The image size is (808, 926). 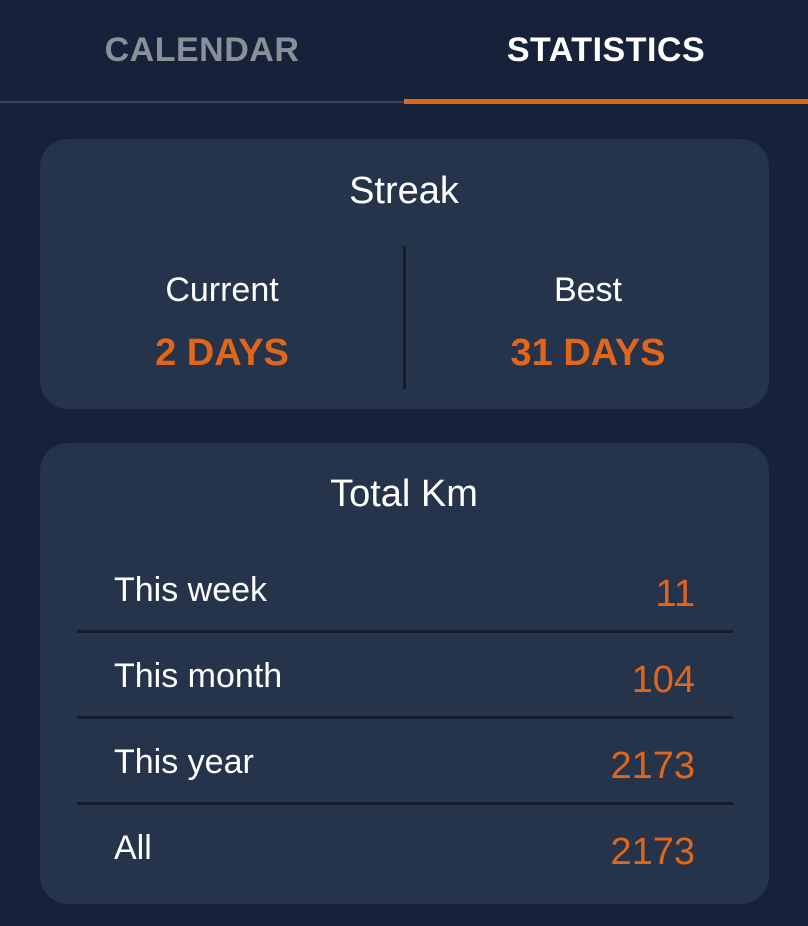 What do you see at coordinates (588, 353) in the screenshot?
I see `best-streak-value: 31 DAYS` at bounding box center [588, 353].